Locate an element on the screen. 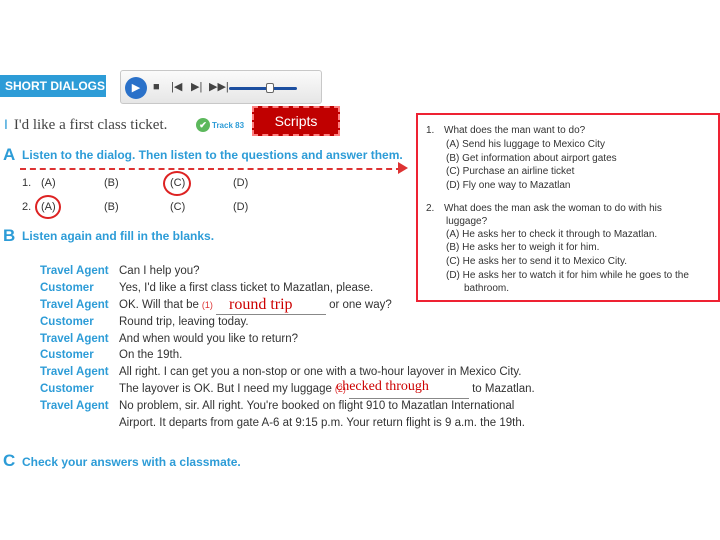  scripts-button: Scripts is located at coordinates (296, 121).